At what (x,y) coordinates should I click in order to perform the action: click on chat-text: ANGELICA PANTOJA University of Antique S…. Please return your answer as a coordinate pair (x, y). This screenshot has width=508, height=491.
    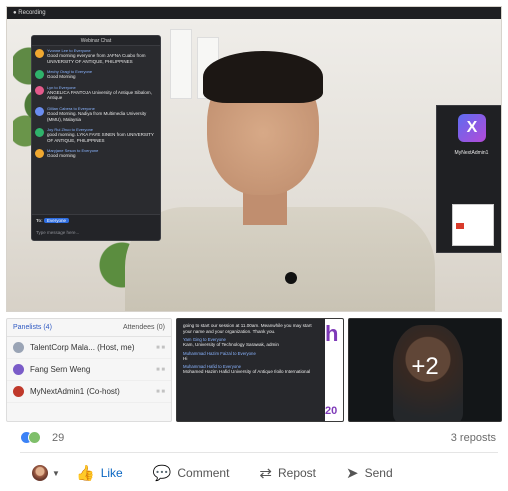
    Looking at the image, I should click on (99, 95).